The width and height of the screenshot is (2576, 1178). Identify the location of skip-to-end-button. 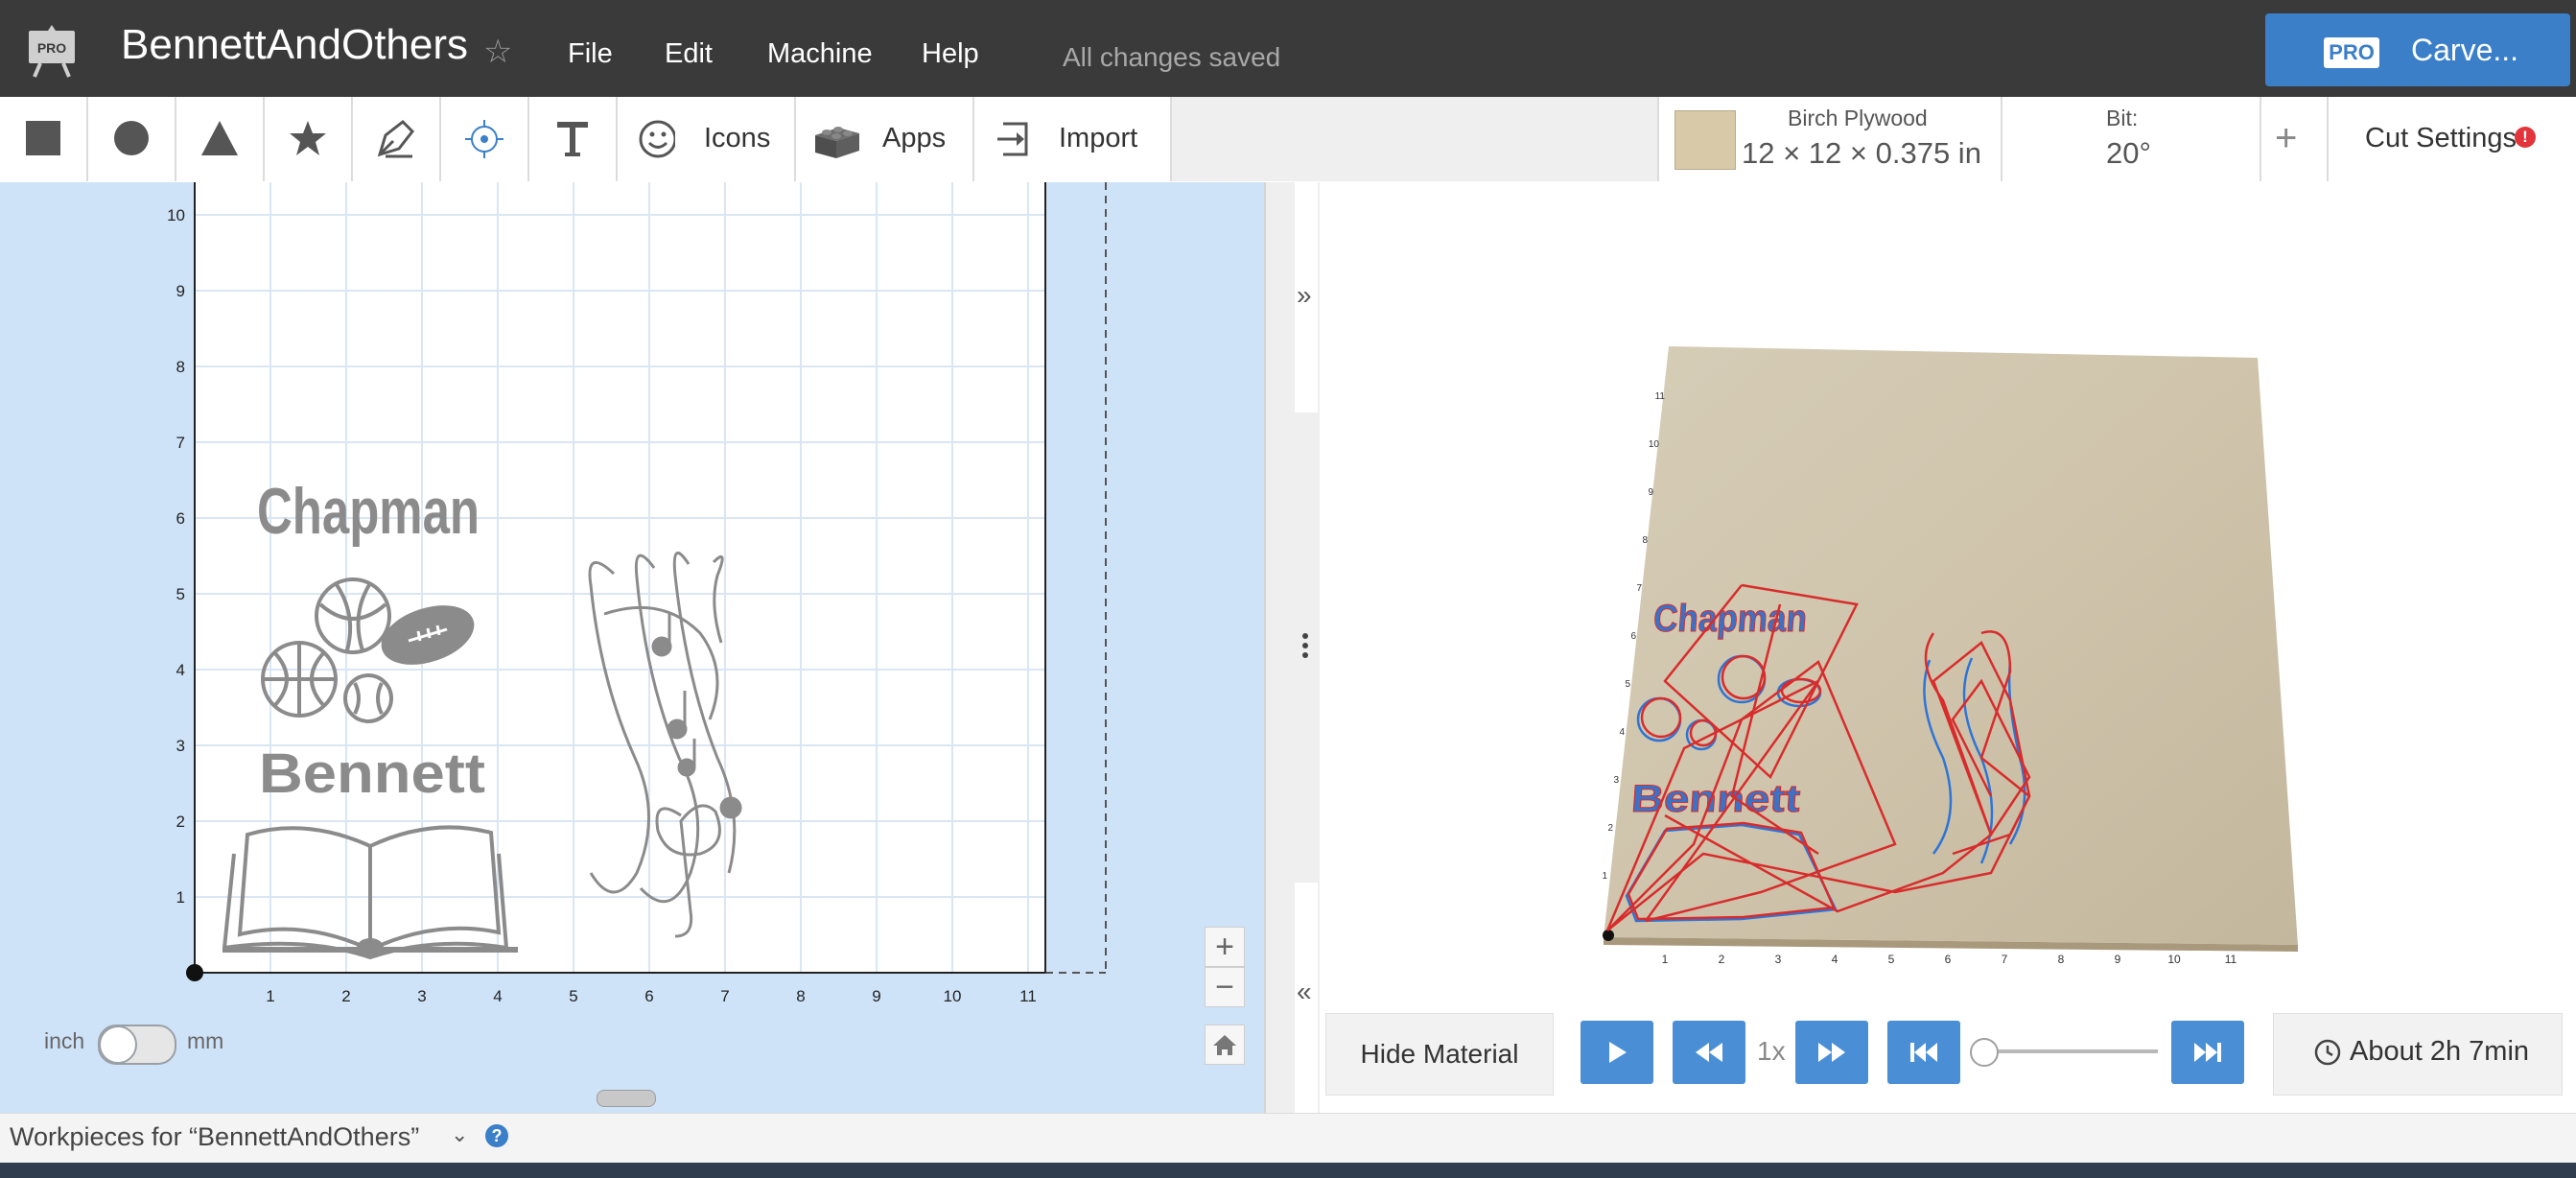
(2207, 1052).